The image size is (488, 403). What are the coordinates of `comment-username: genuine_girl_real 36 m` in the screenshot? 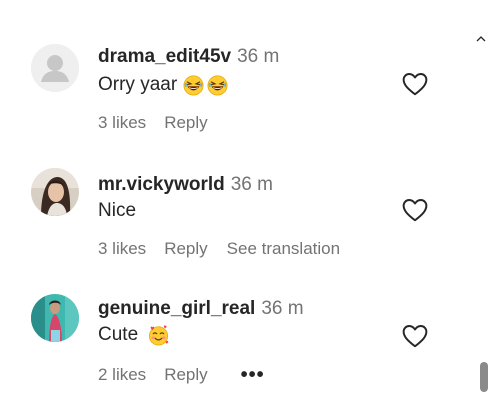 It's located at (201, 309).